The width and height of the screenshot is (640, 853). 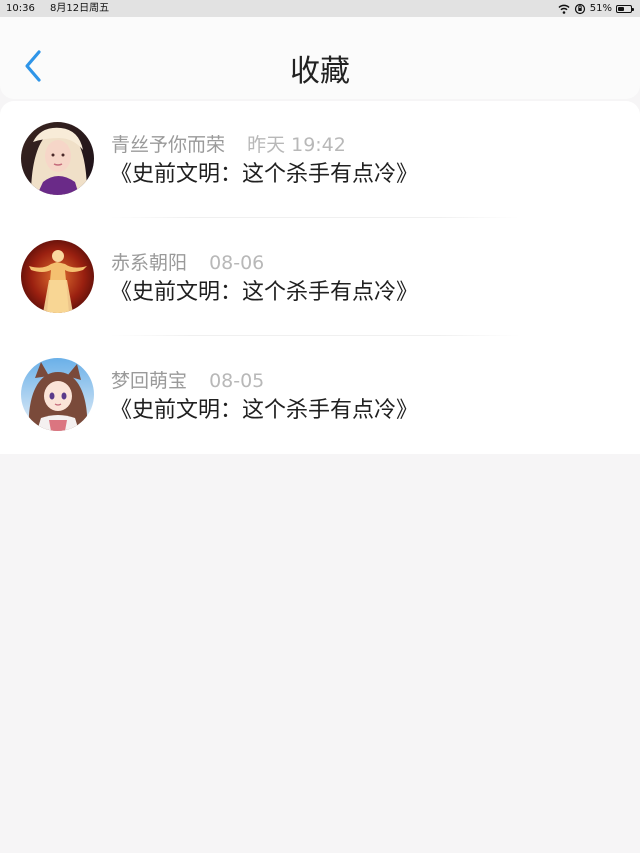 I want to click on item-meta: 青丝予你而荣 昨天 19:42, so click(x=228, y=143).